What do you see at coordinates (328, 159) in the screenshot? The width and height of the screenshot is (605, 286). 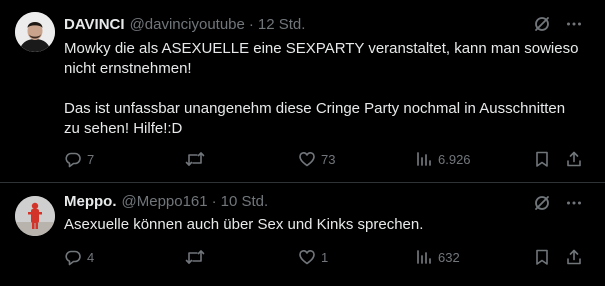 I see `like-count: 73` at bounding box center [328, 159].